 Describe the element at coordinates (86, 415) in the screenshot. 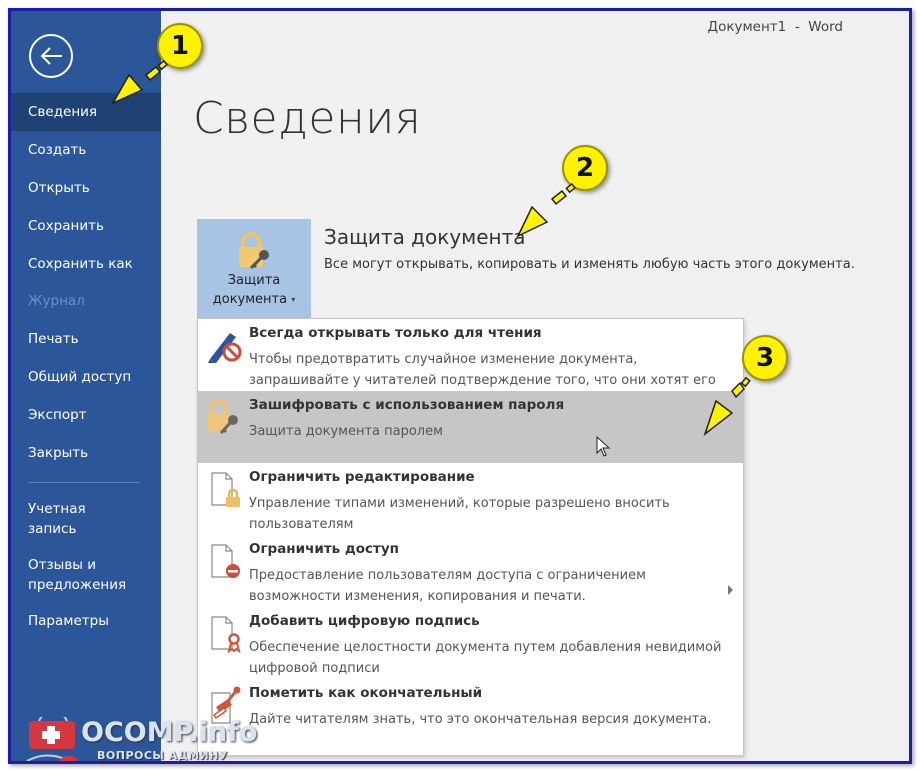

I see `sidebar-item-export: Экспорт` at that location.